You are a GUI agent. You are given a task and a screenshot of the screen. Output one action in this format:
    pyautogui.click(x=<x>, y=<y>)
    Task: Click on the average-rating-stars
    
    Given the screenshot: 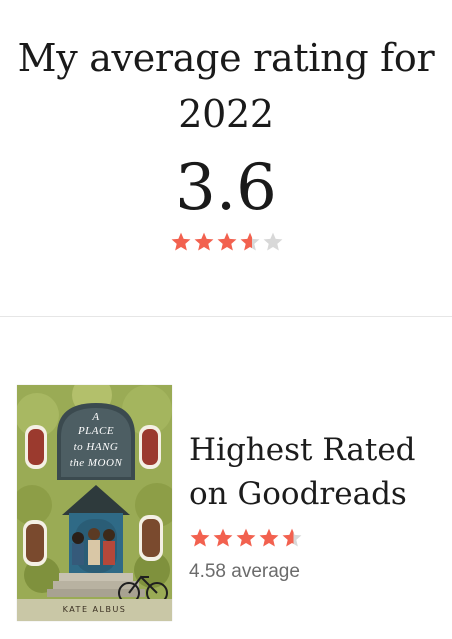 What is the action you would take?
    pyautogui.click(x=227, y=242)
    